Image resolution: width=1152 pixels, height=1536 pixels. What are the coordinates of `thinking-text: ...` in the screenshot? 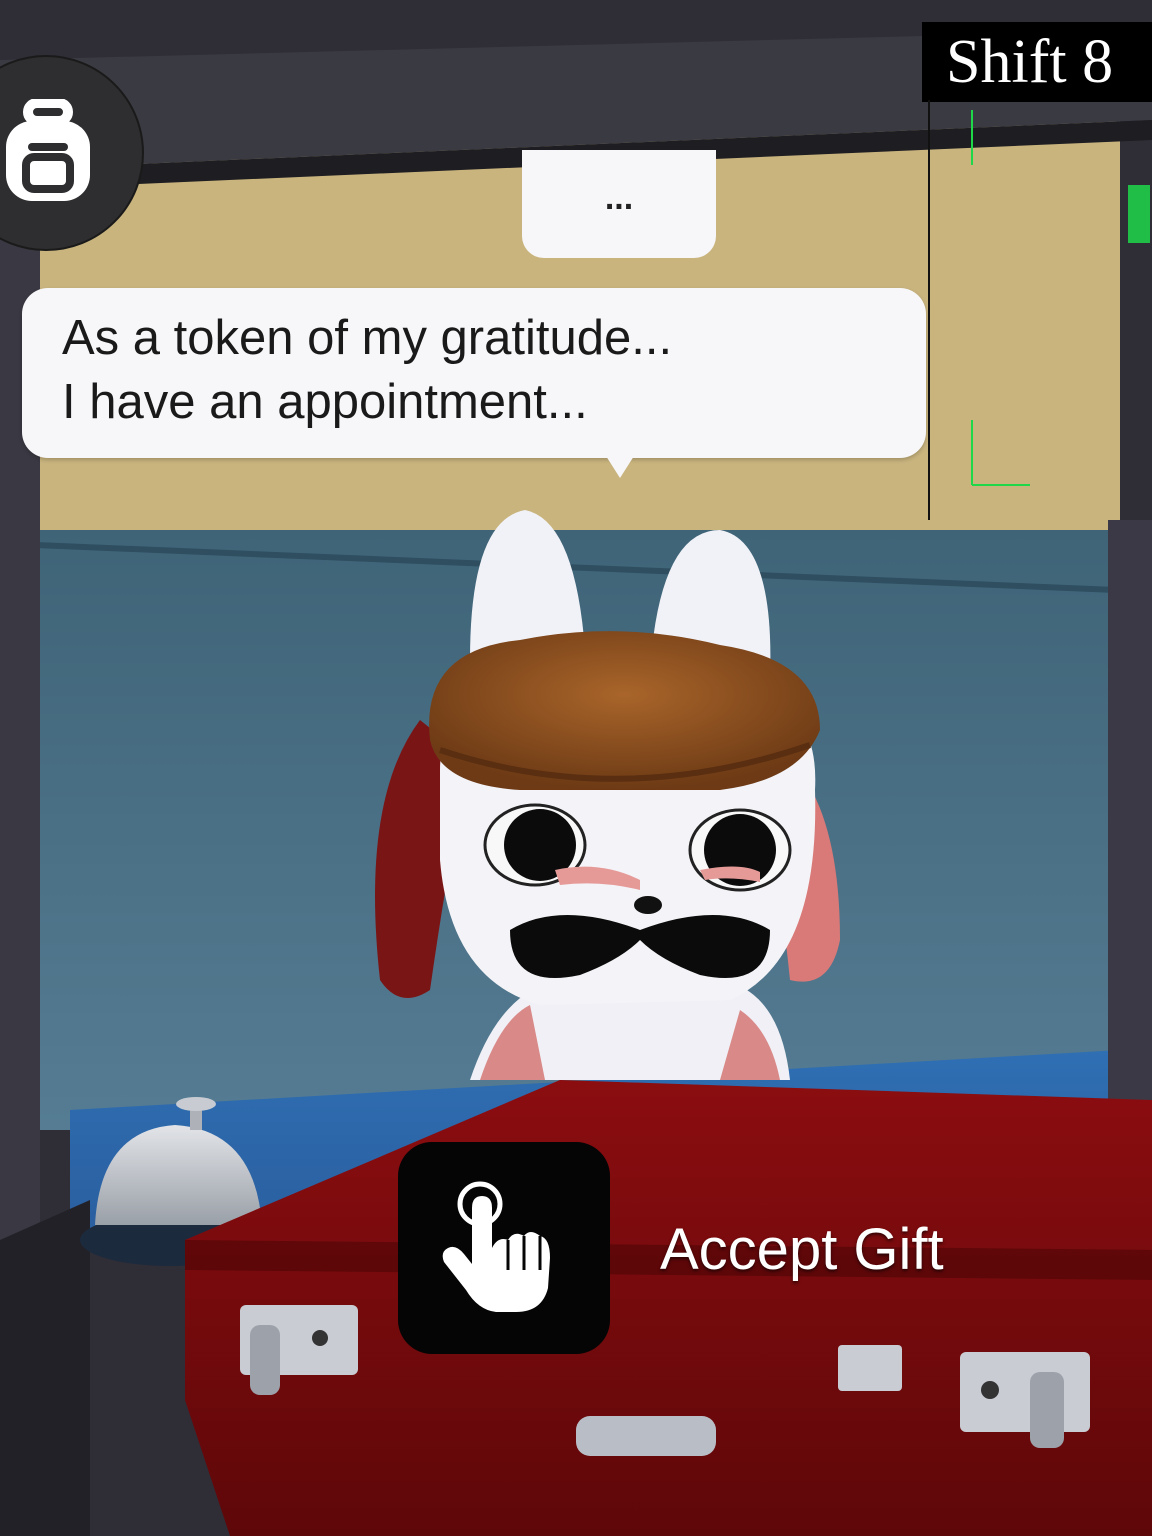 It's located at (619, 198).